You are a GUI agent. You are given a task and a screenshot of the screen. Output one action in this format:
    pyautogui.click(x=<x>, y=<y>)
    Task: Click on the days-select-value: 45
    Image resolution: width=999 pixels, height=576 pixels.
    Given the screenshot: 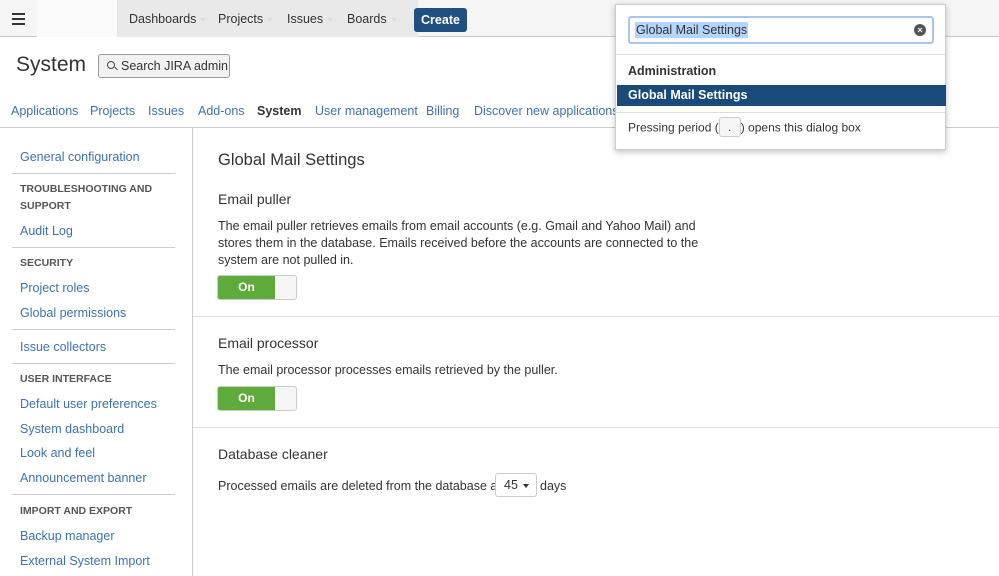 What is the action you would take?
    pyautogui.click(x=511, y=485)
    